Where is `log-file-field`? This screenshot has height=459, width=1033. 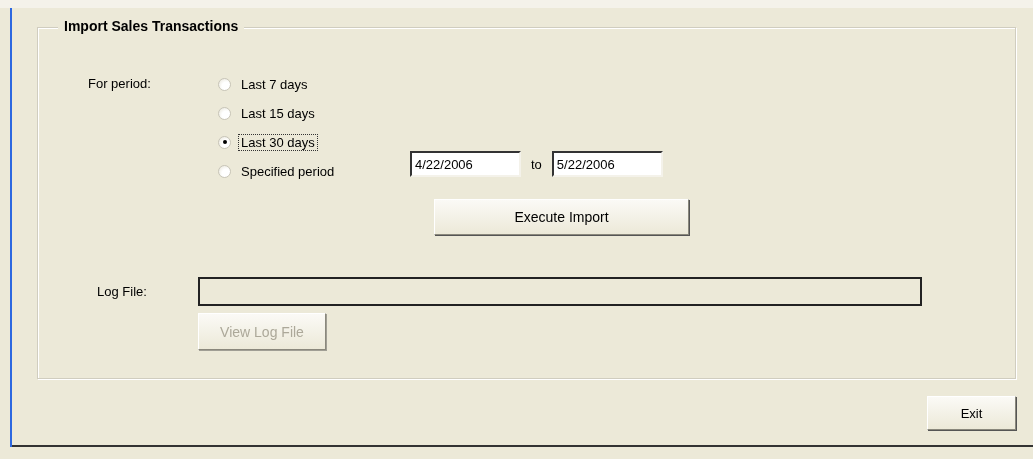 log-file-field is located at coordinates (560, 291).